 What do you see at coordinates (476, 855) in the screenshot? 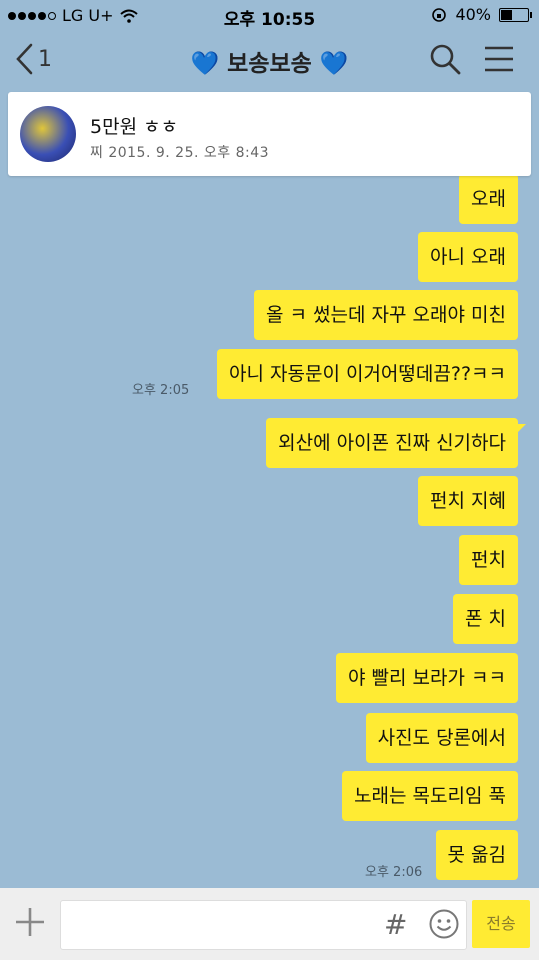
I see `message-bubble: 못 옮김` at bounding box center [476, 855].